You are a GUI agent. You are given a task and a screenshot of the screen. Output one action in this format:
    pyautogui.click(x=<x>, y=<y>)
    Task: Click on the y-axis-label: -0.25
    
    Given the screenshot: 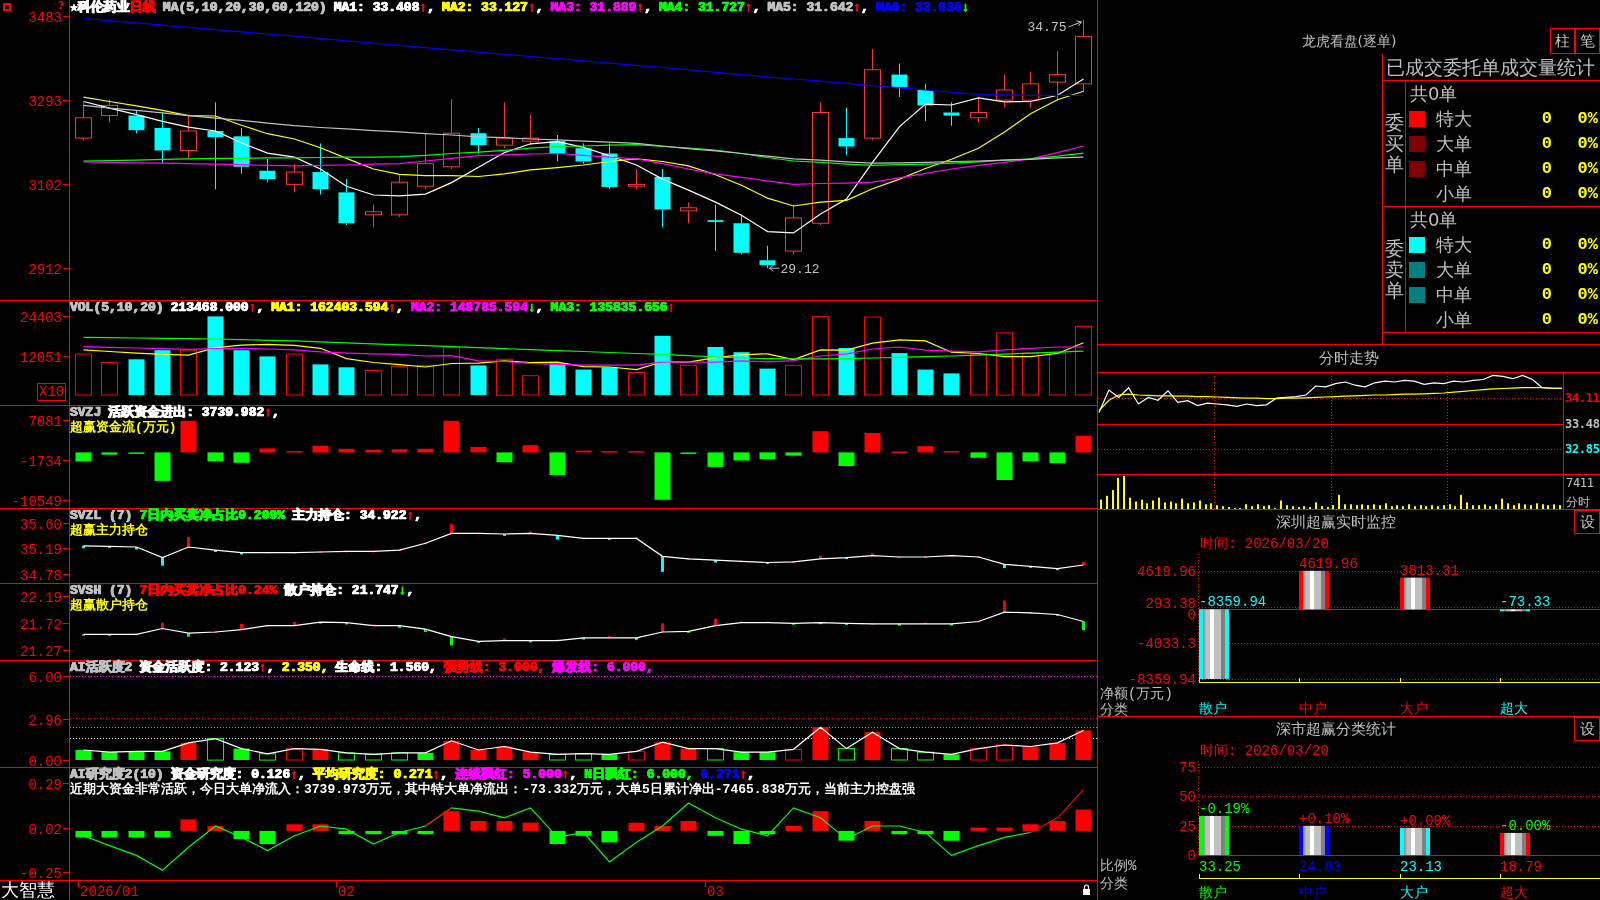 What is the action you would take?
    pyautogui.click(x=45, y=873)
    